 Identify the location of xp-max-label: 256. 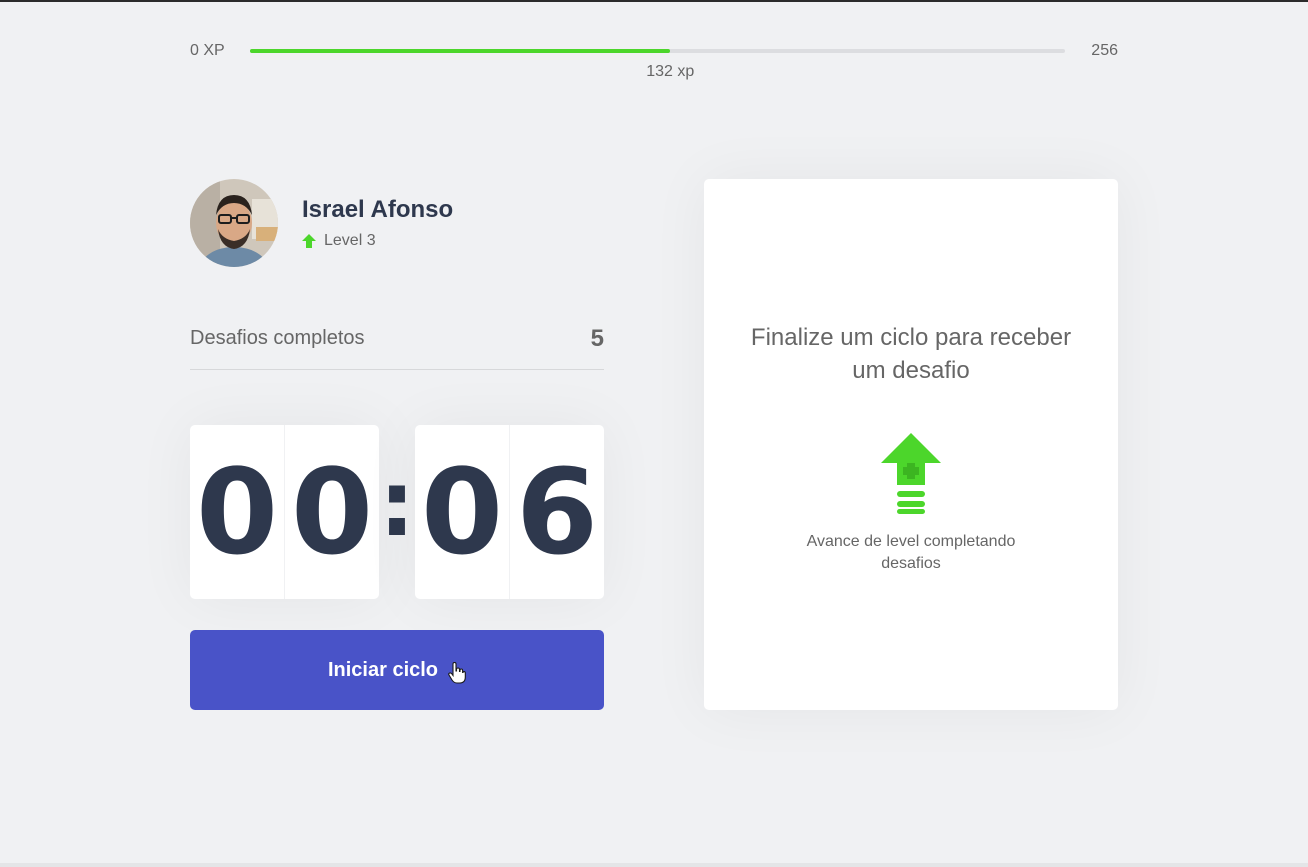
(1104, 50).